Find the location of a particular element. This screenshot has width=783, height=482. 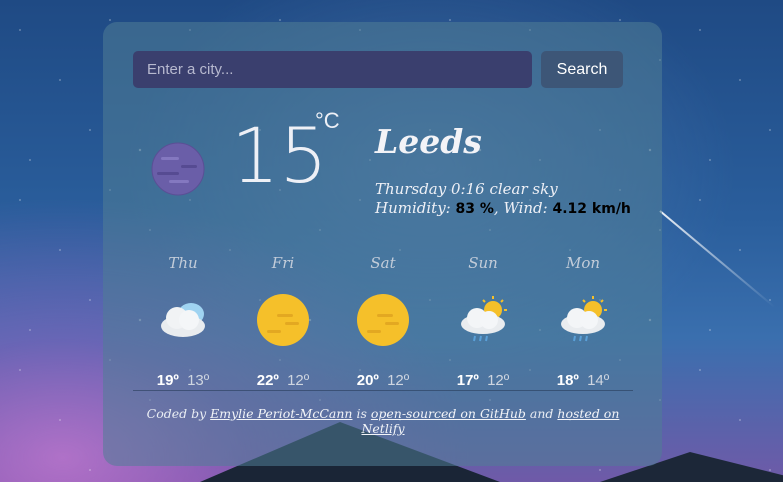

cloud-icon is located at coordinates (183, 320).